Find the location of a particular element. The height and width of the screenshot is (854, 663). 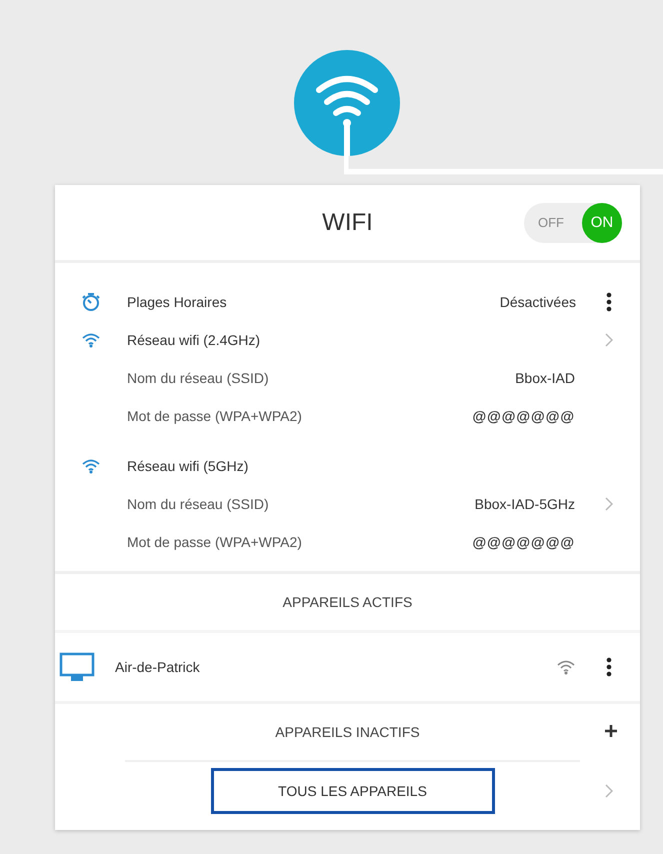

device-name: Air-de-Patrick is located at coordinates (157, 667).